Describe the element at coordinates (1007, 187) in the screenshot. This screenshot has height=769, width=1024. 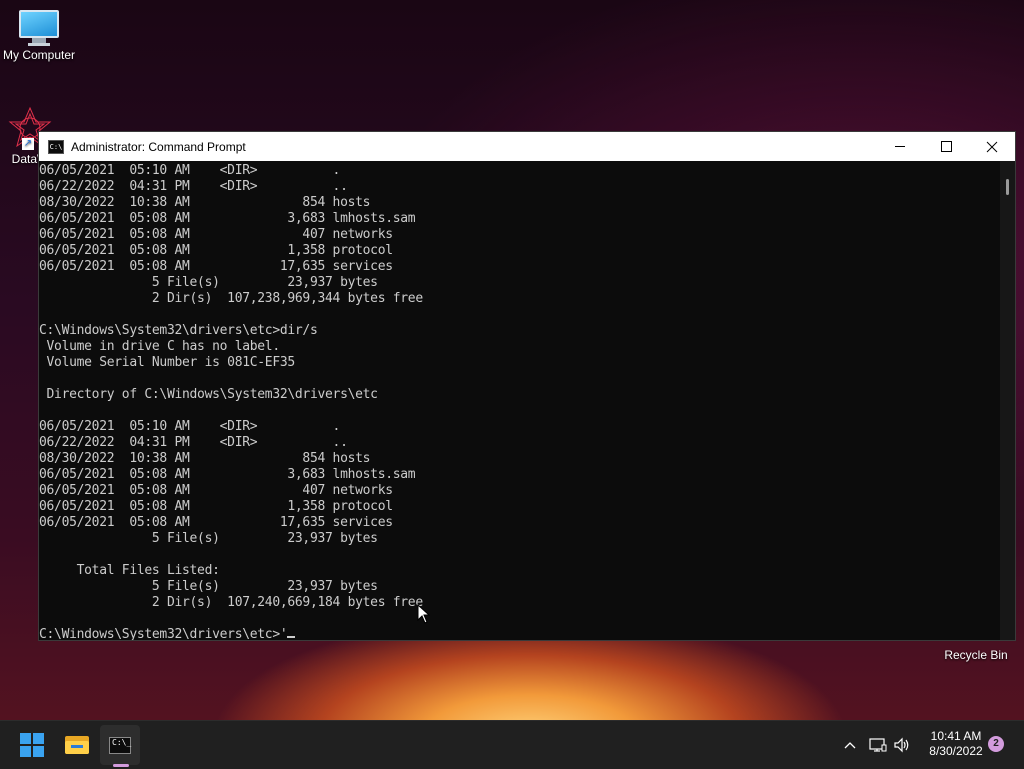
I see `scrollbar-thumb` at that location.